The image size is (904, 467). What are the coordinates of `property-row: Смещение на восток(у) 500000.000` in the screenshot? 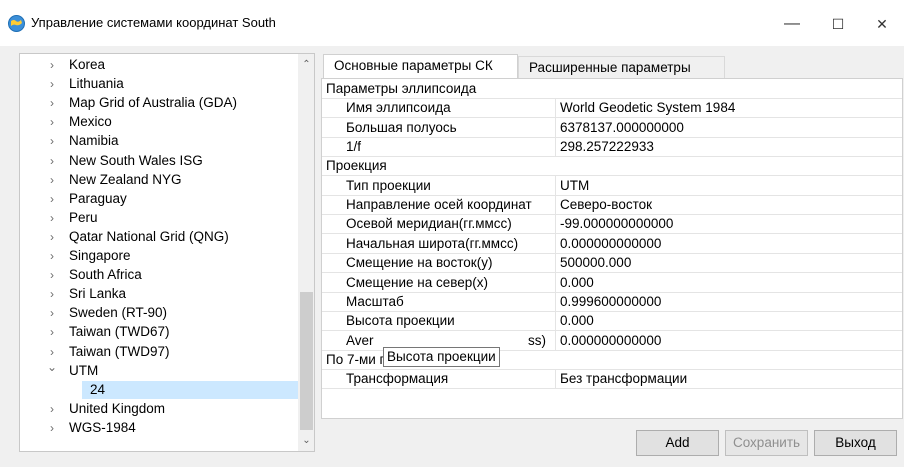 It's located at (612, 263).